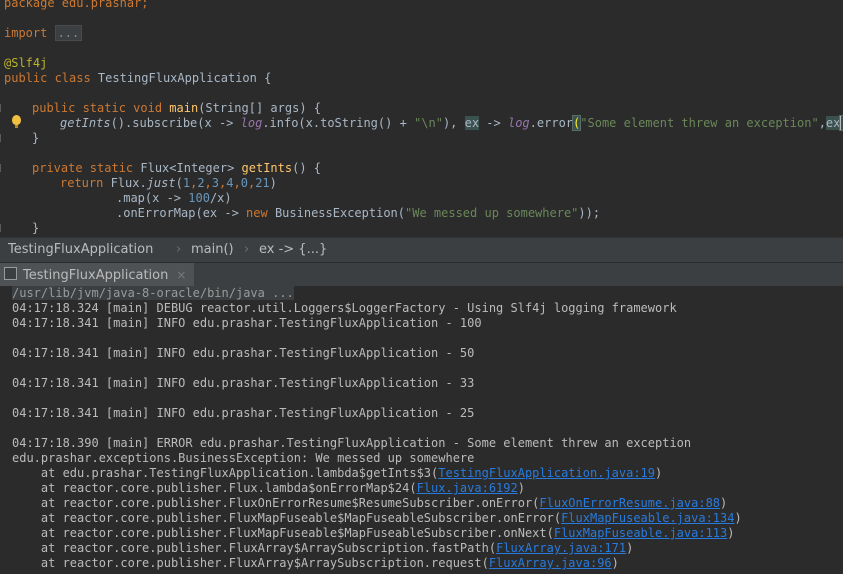 This screenshot has width=843, height=574. I want to click on code-token: getInts, so click(85, 123).